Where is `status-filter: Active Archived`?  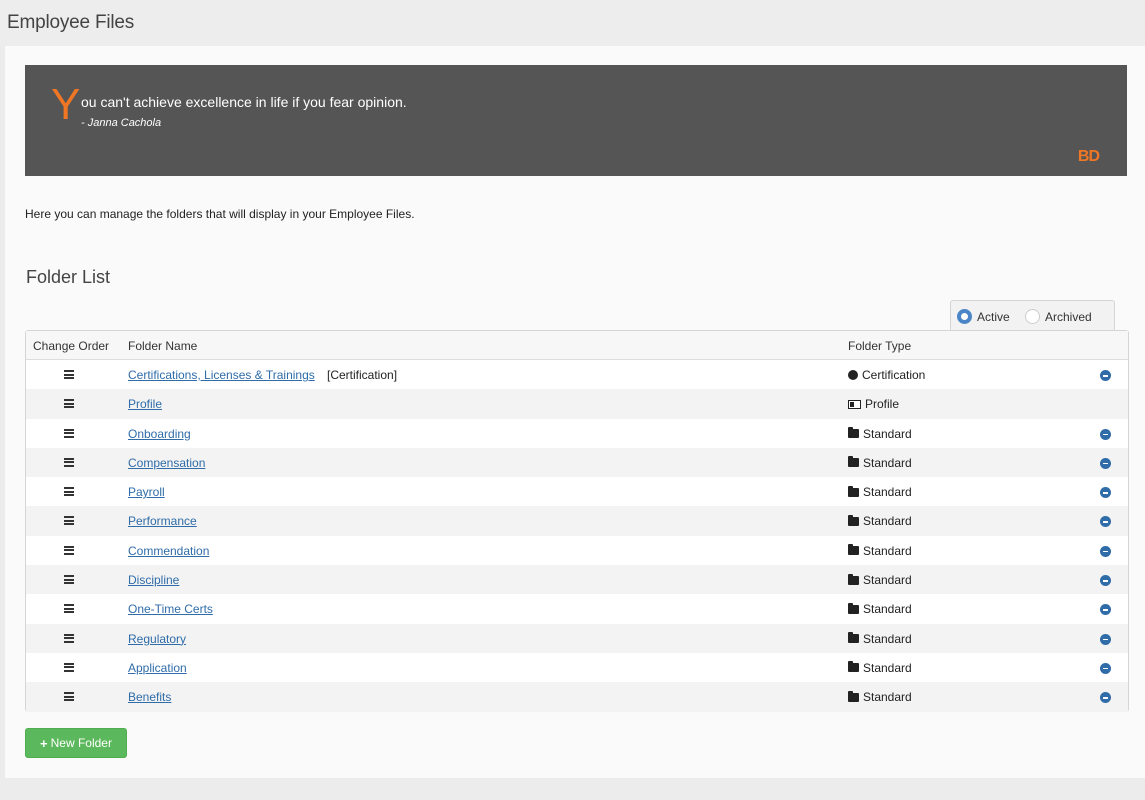
status-filter: Active Archived is located at coordinates (1032, 315).